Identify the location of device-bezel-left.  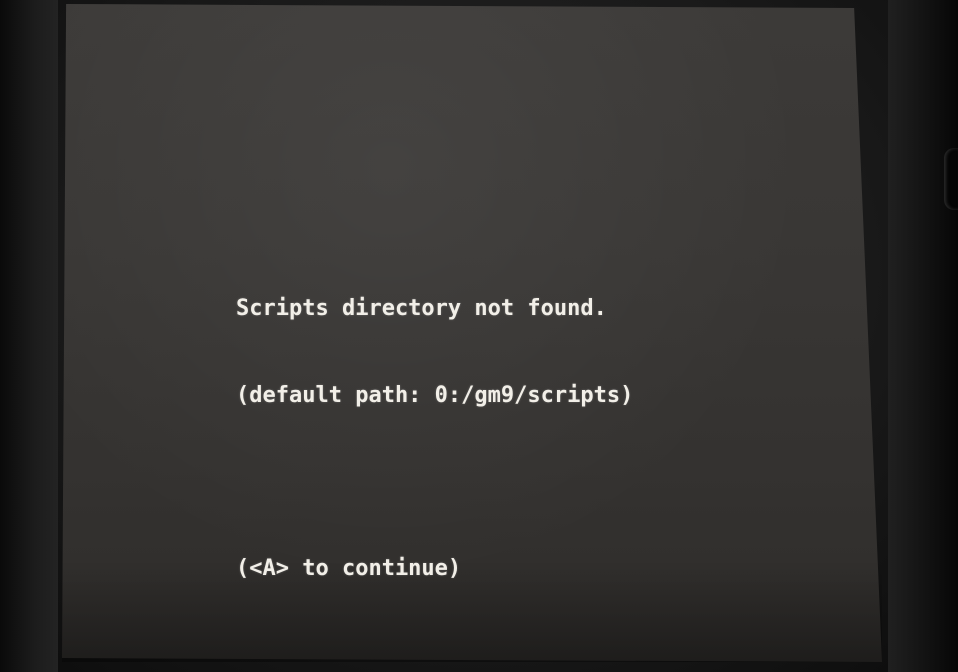
(29, 336).